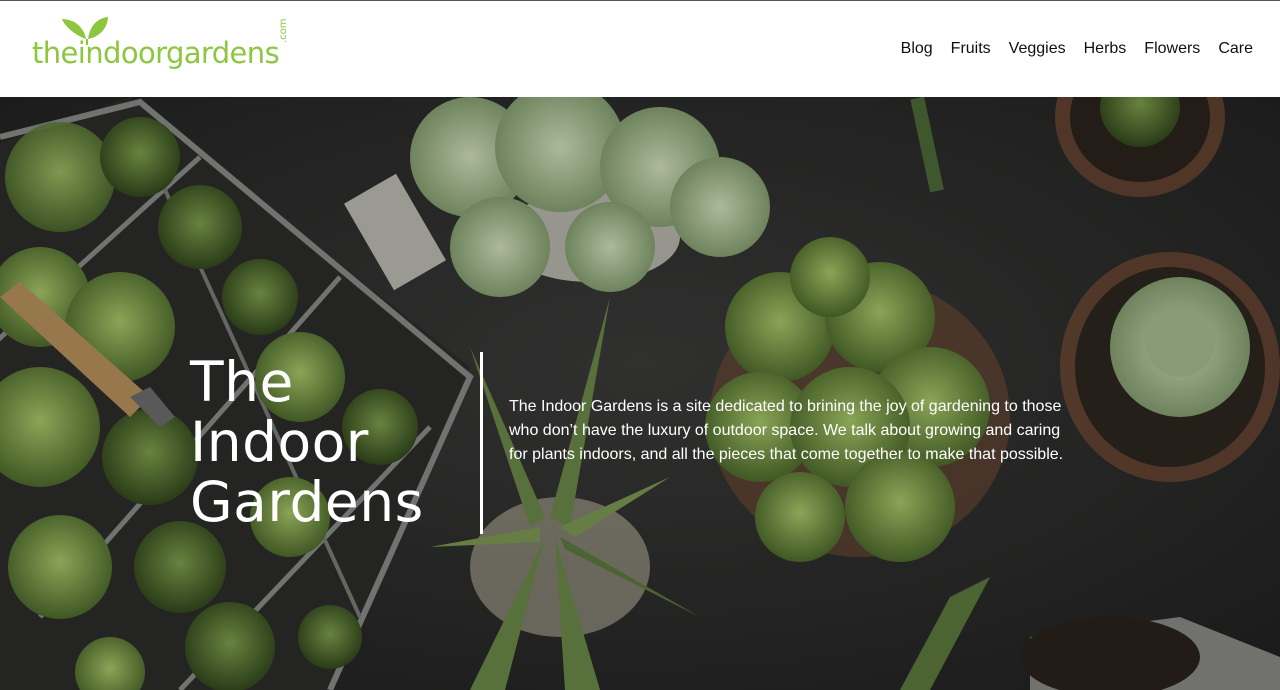 The width and height of the screenshot is (1280, 690). I want to click on nav-item-care: Care, so click(1235, 49).